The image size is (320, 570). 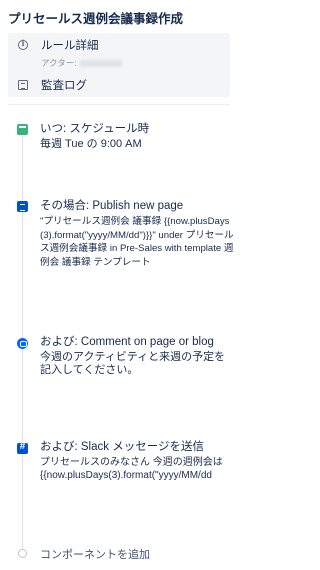 I want to click on comment-icon, so click(x=22, y=343).